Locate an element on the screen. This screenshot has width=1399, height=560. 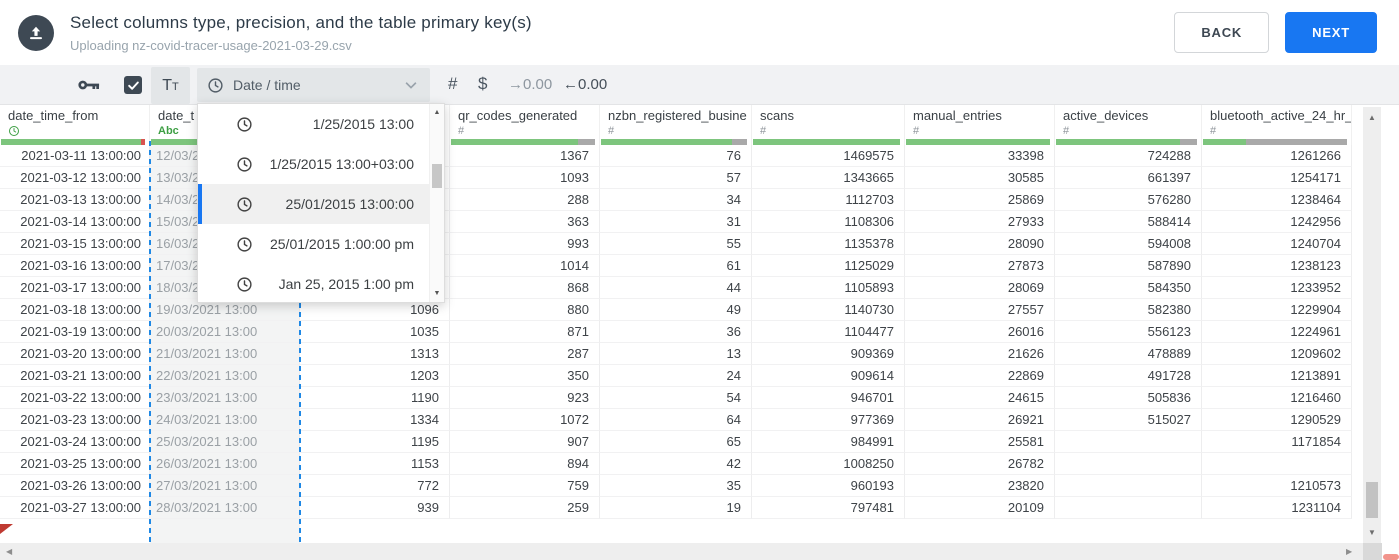
table-cell: 2021-03-17 13:00:00 is located at coordinates (75, 288).